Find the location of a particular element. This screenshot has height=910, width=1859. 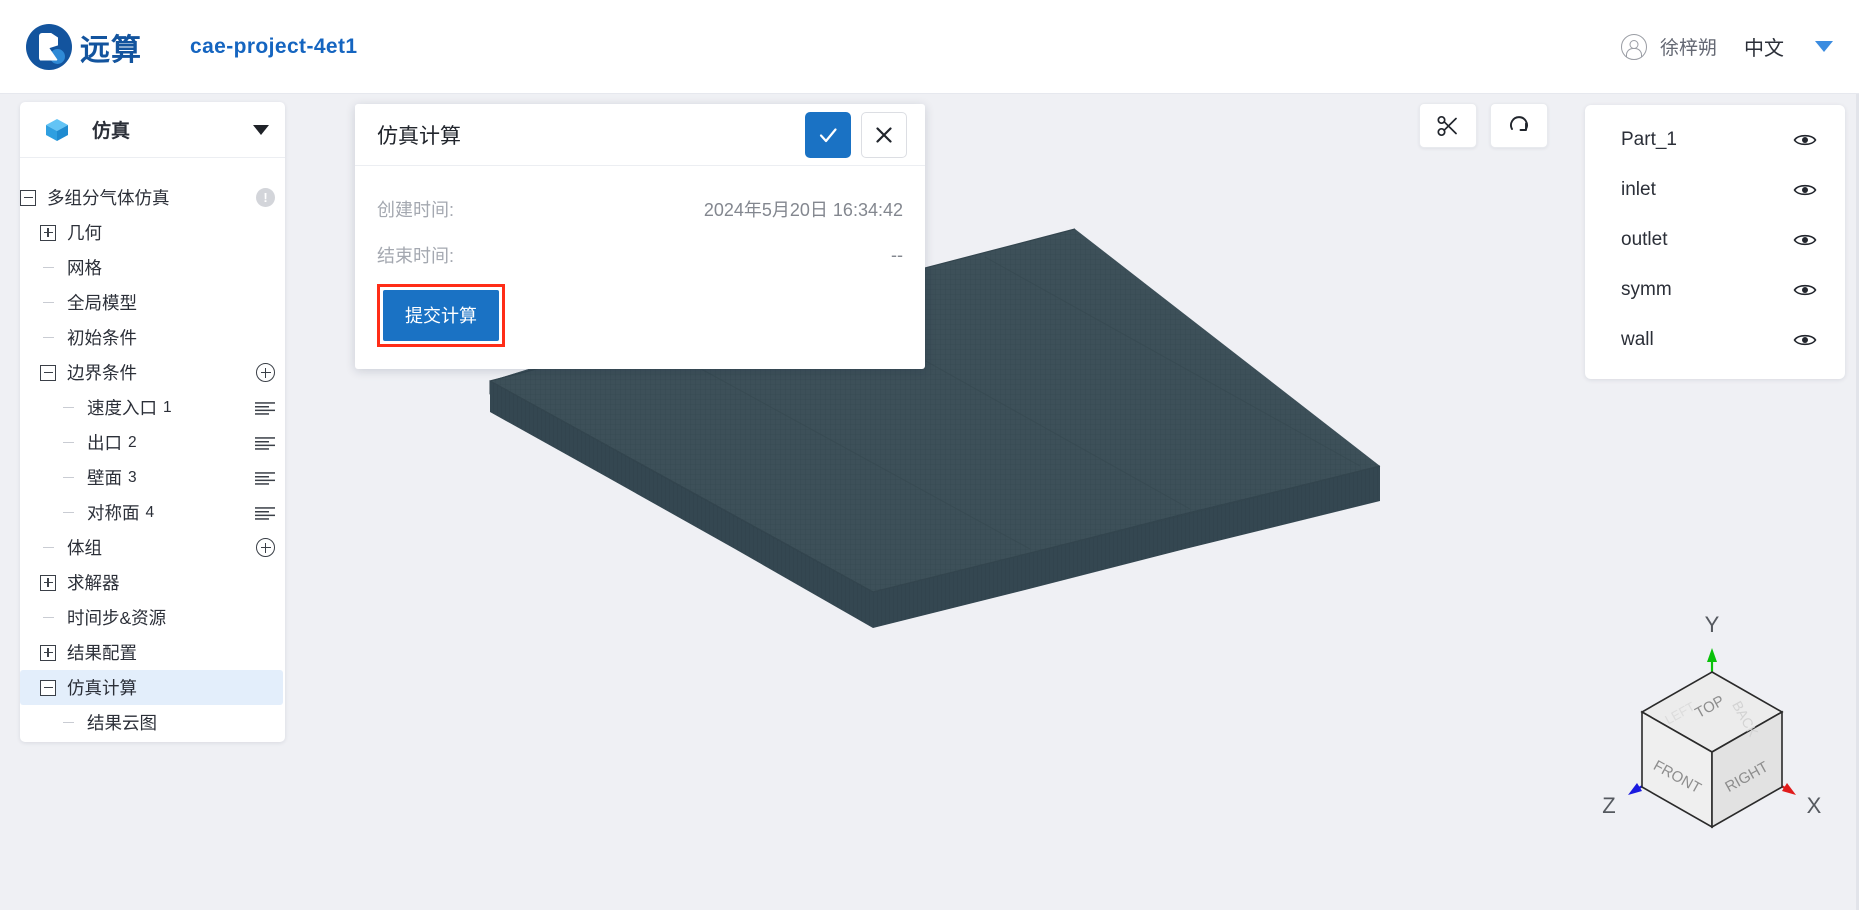

tree-item-label: 多组分气体仿真 is located at coordinates (108, 198).